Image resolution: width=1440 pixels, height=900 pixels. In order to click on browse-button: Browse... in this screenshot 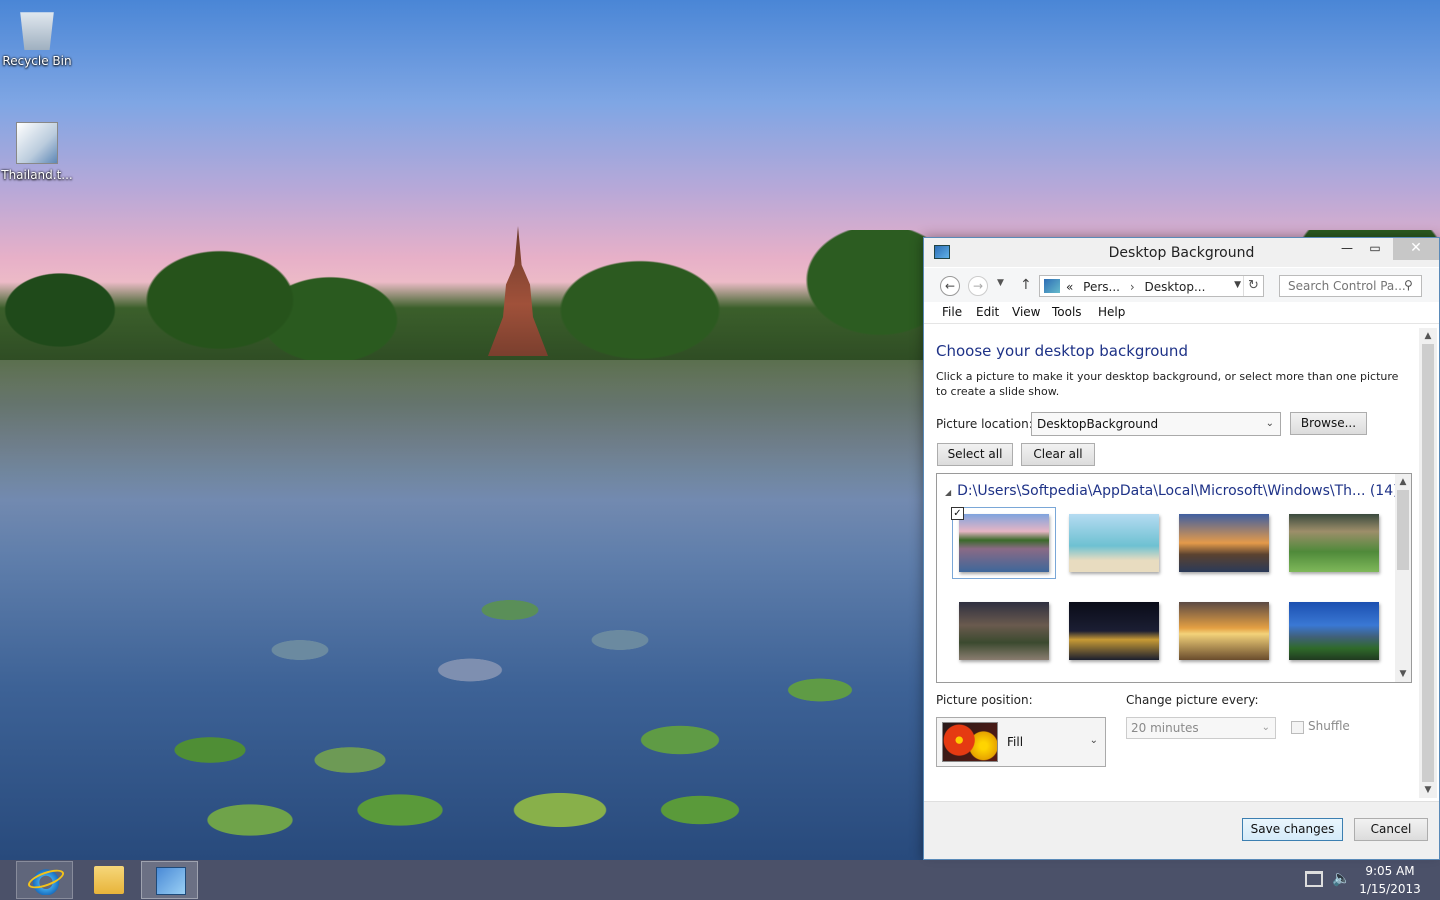, I will do `click(1328, 423)`.